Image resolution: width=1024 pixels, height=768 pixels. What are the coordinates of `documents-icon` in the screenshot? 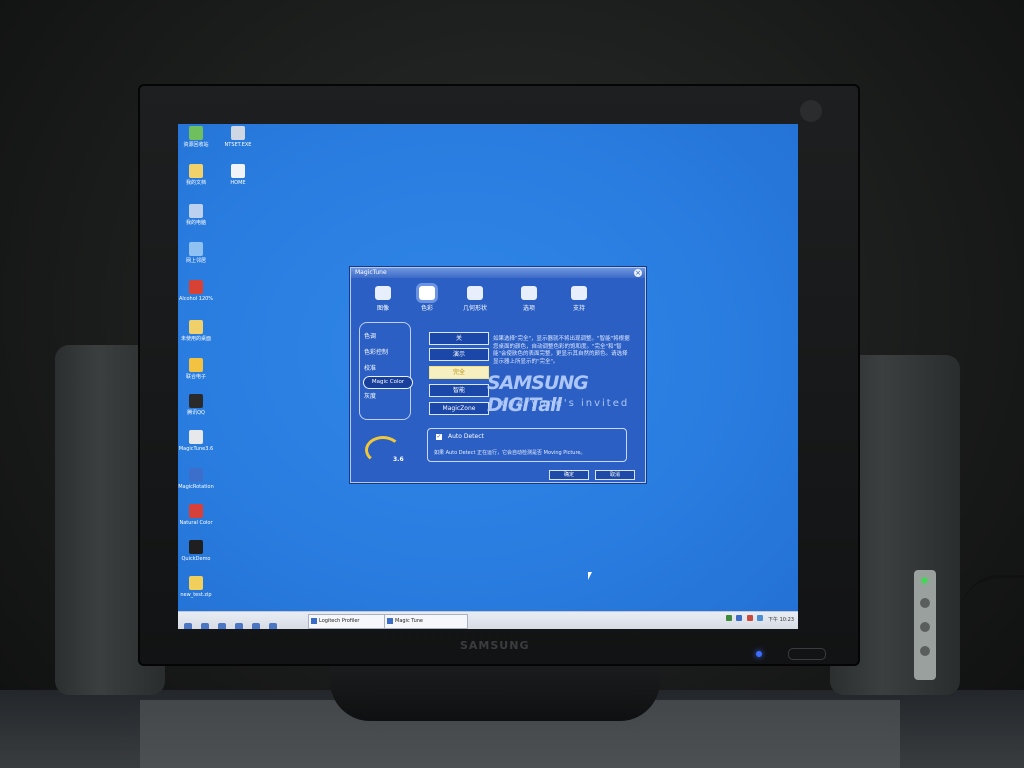 It's located at (196, 171).